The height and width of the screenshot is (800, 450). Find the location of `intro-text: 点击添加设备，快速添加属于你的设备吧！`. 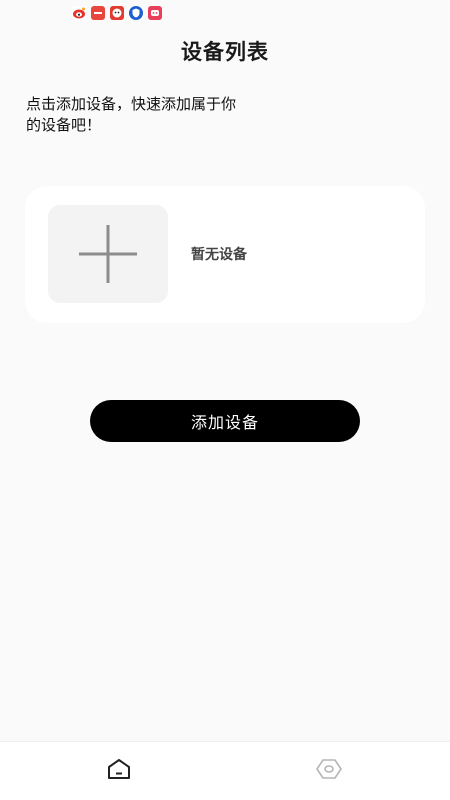

intro-text: 点击添加设备，快速添加属于你的设备吧！ is located at coordinates (131, 114).